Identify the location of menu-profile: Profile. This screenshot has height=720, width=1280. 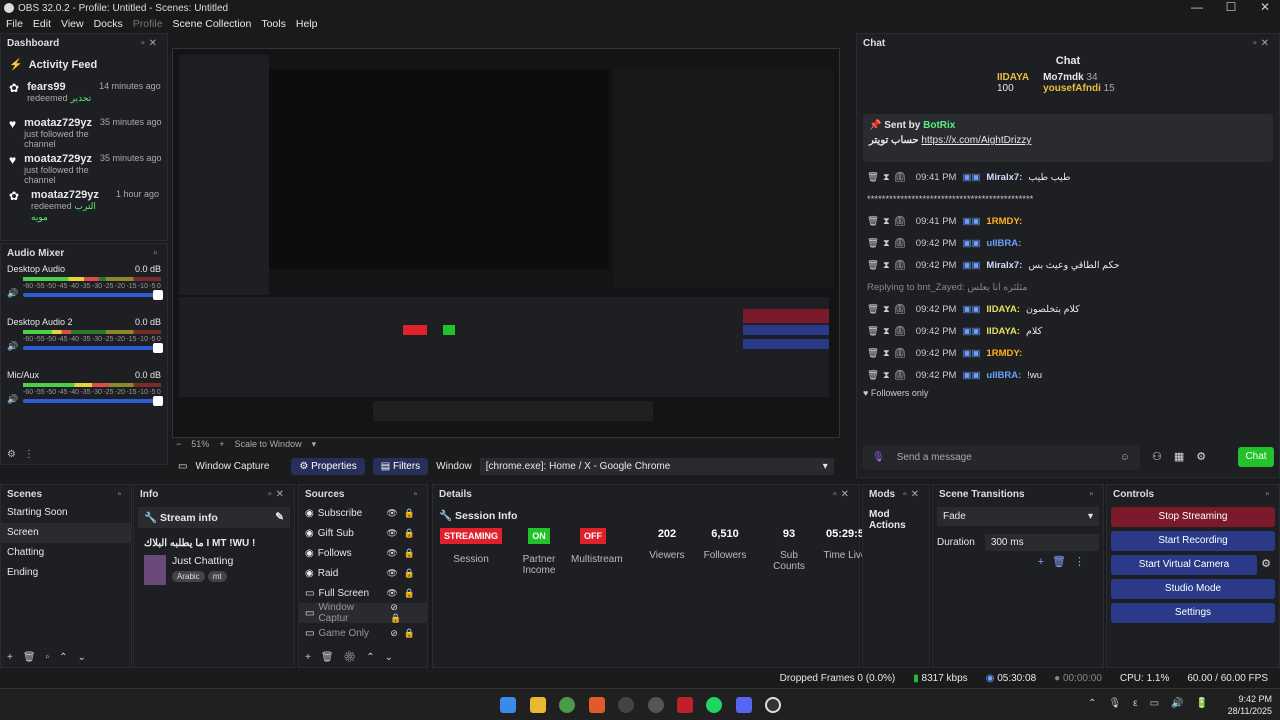
(148, 24).